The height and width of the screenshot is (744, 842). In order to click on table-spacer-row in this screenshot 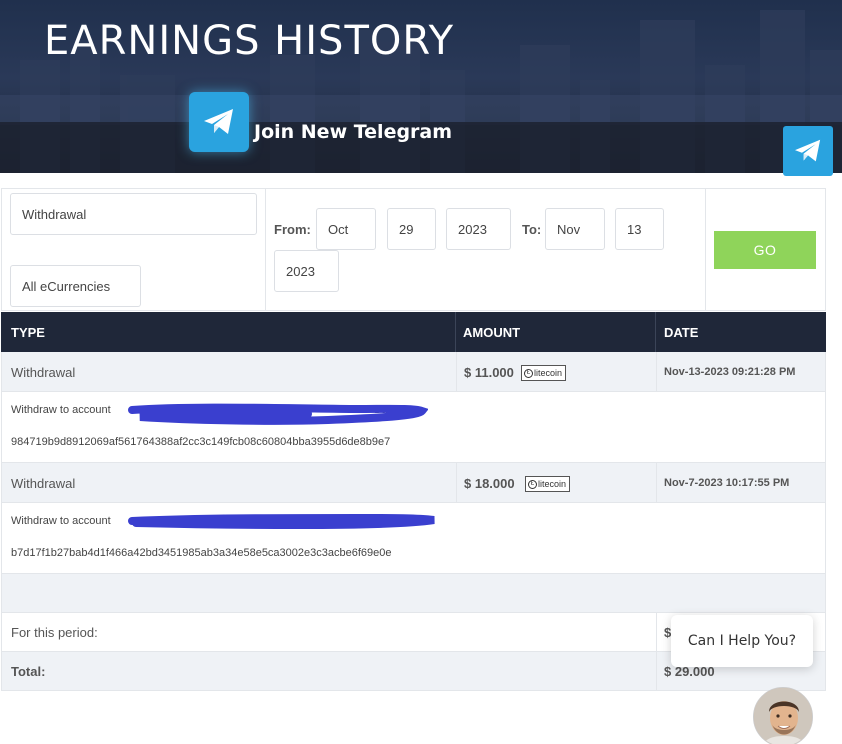, I will do `click(413, 593)`.